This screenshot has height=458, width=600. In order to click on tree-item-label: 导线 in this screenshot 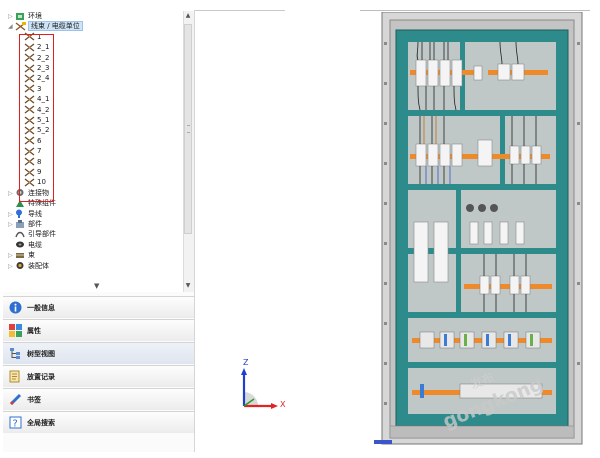, I will do `click(35, 213)`.